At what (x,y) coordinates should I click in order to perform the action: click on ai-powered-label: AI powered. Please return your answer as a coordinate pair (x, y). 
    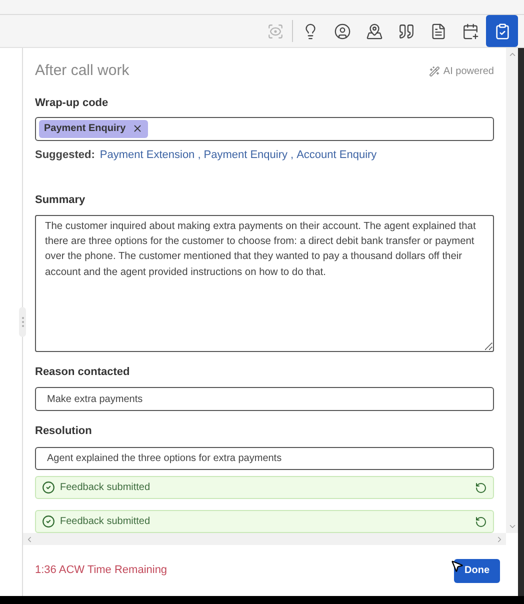
    Looking at the image, I should click on (461, 71).